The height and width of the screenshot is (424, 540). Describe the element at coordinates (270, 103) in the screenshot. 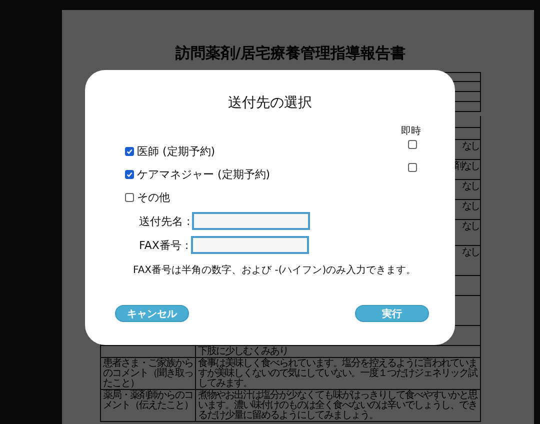

I see `dialog-title: 送付先の選択` at that location.